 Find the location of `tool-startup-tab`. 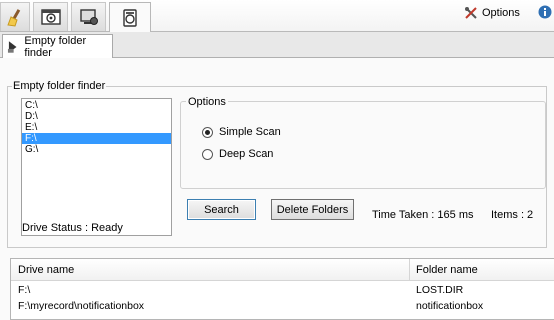

tool-startup-tab is located at coordinates (50, 16).